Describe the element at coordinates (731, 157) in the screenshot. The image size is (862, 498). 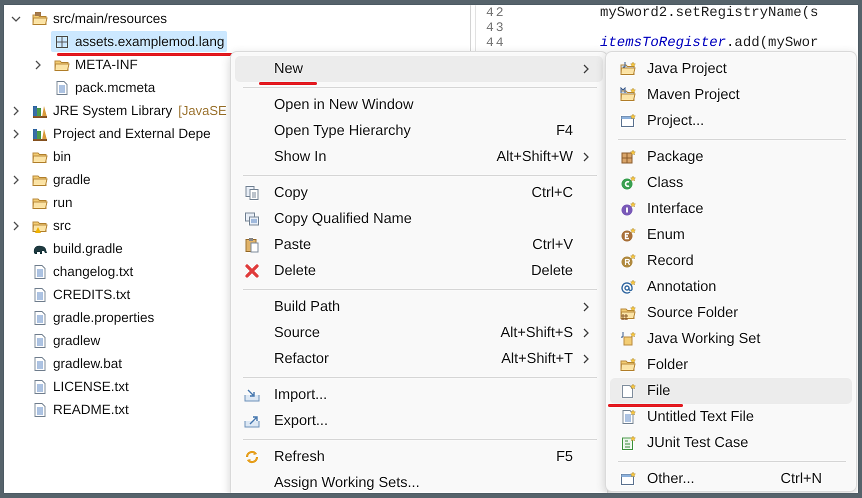
I see `menu-item: Package` at that location.